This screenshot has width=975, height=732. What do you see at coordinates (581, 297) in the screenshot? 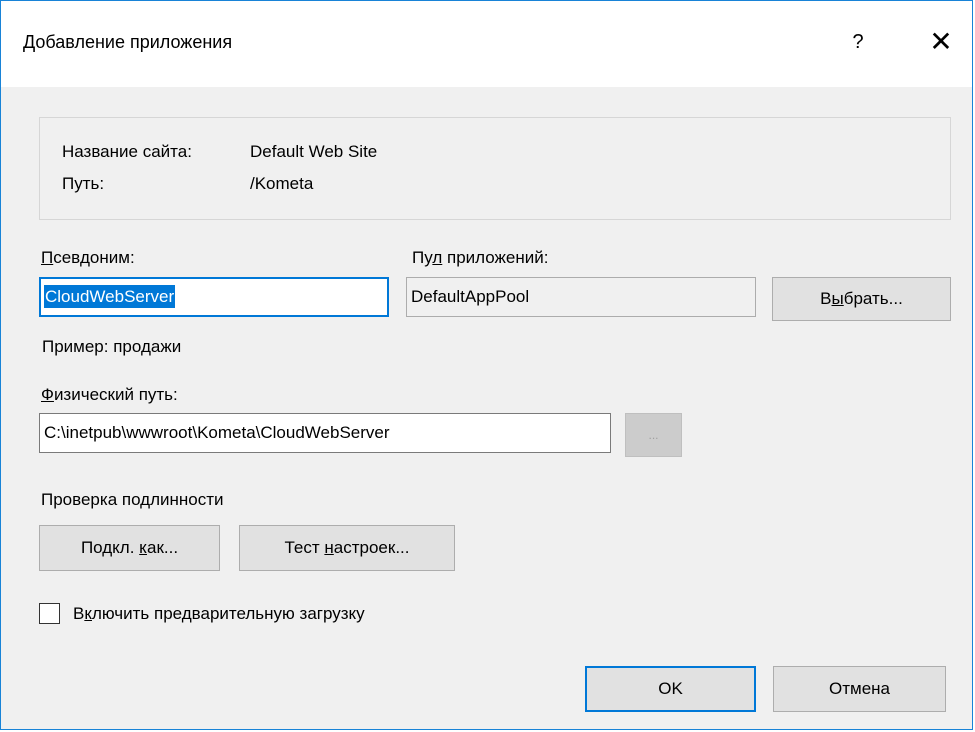
I see `app-pool-field: DefaultAppPool` at bounding box center [581, 297].